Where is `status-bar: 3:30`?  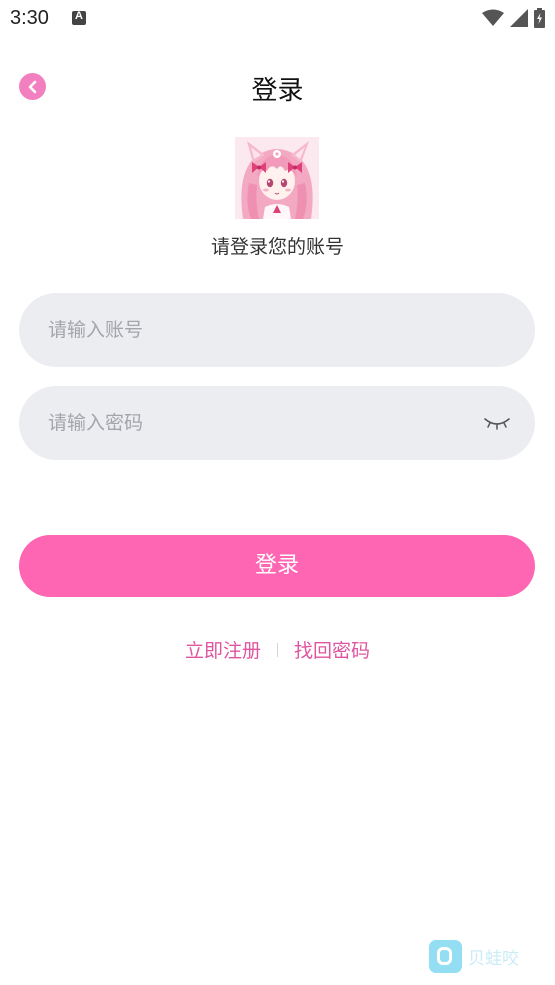
status-bar: 3:30 is located at coordinates (277, 19).